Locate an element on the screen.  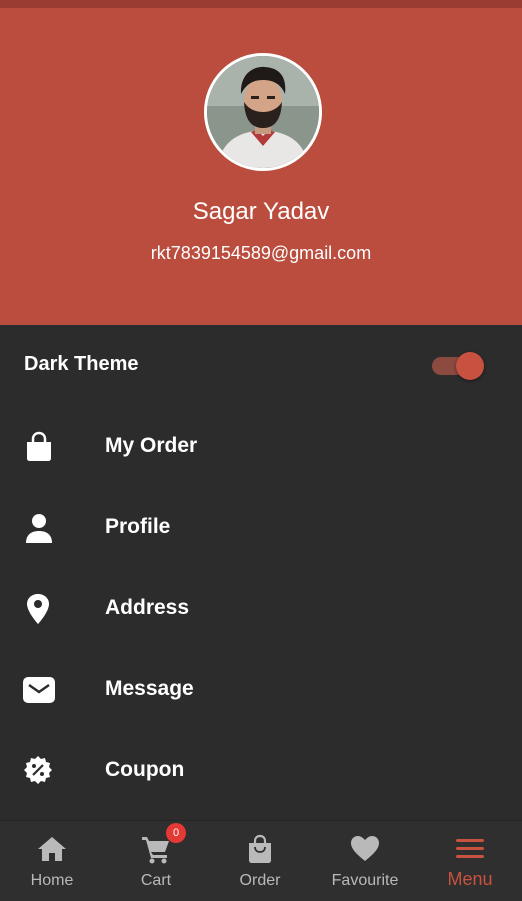
user-email: rkt7839154589@gmail.com is located at coordinates (261, 253).